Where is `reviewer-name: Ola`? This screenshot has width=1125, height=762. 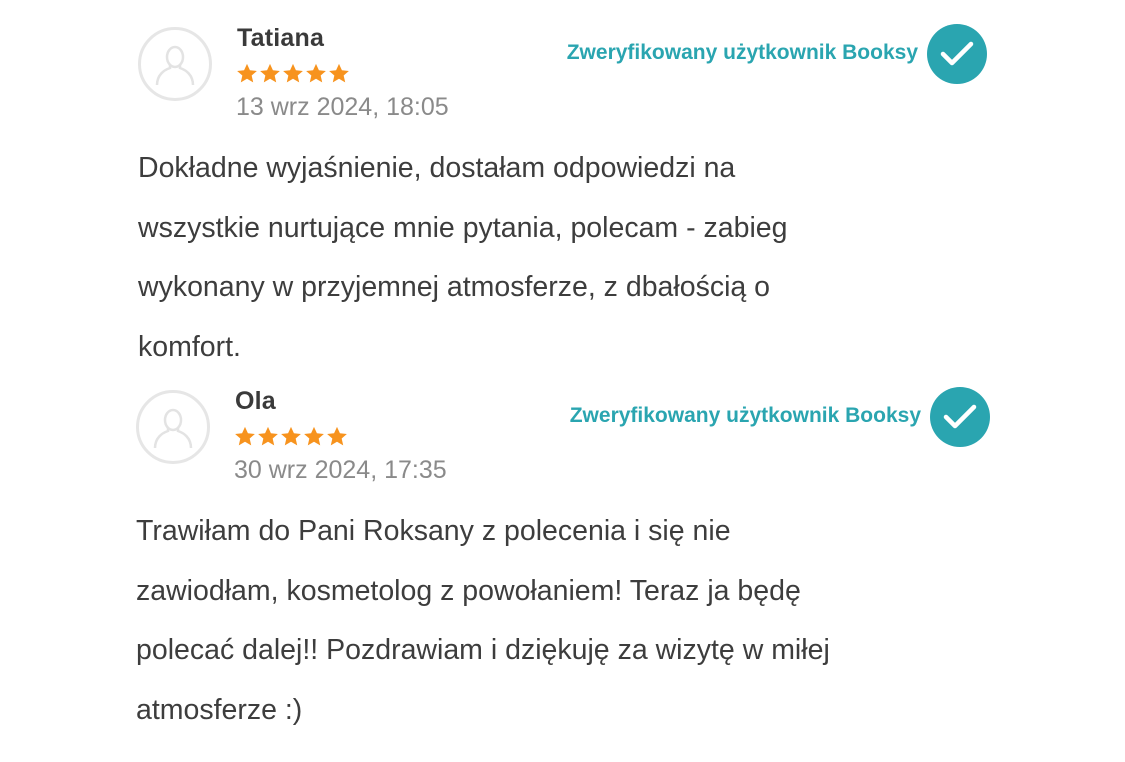 reviewer-name: Ola is located at coordinates (255, 401).